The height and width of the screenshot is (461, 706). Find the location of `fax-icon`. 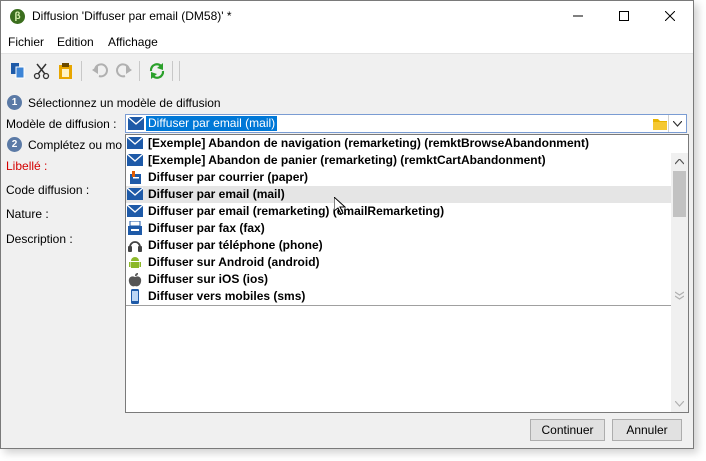

fax-icon is located at coordinates (135, 228).